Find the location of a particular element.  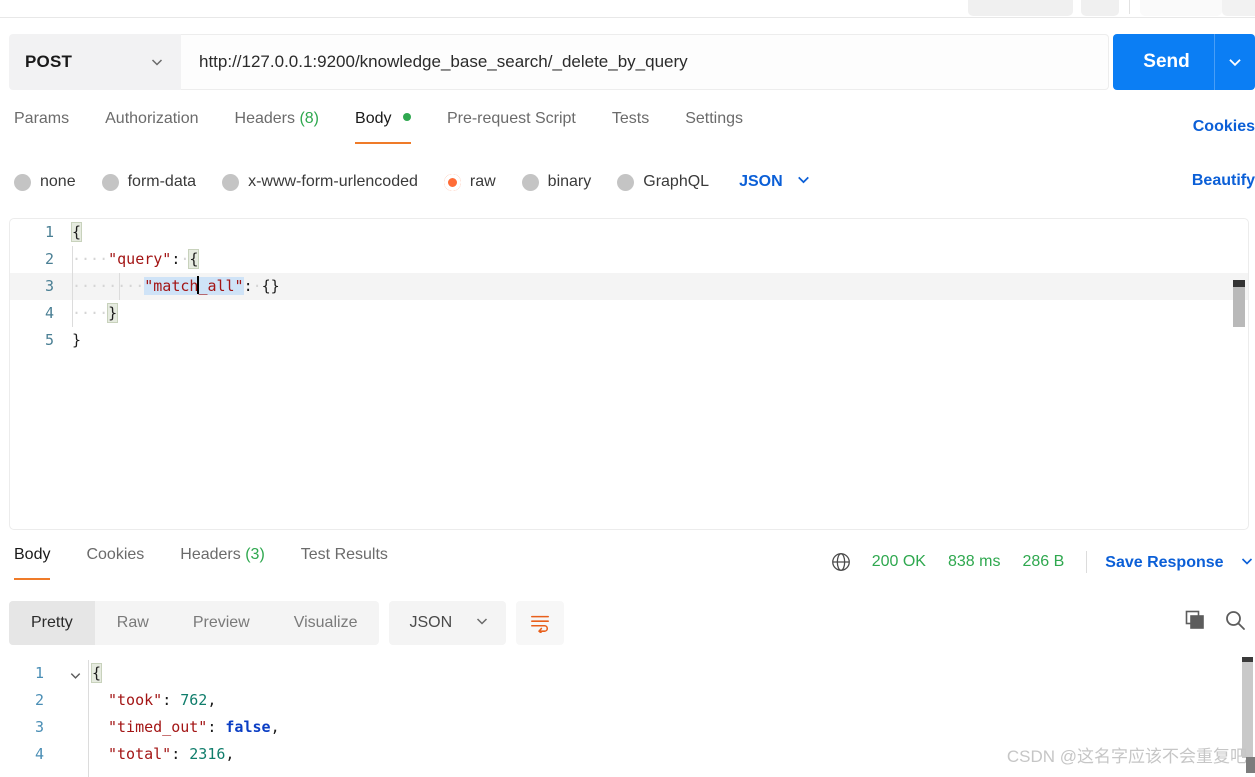

response-format-toolbar: Pretty Raw Preview Visualize JSON is located at coordinates (287, 623).